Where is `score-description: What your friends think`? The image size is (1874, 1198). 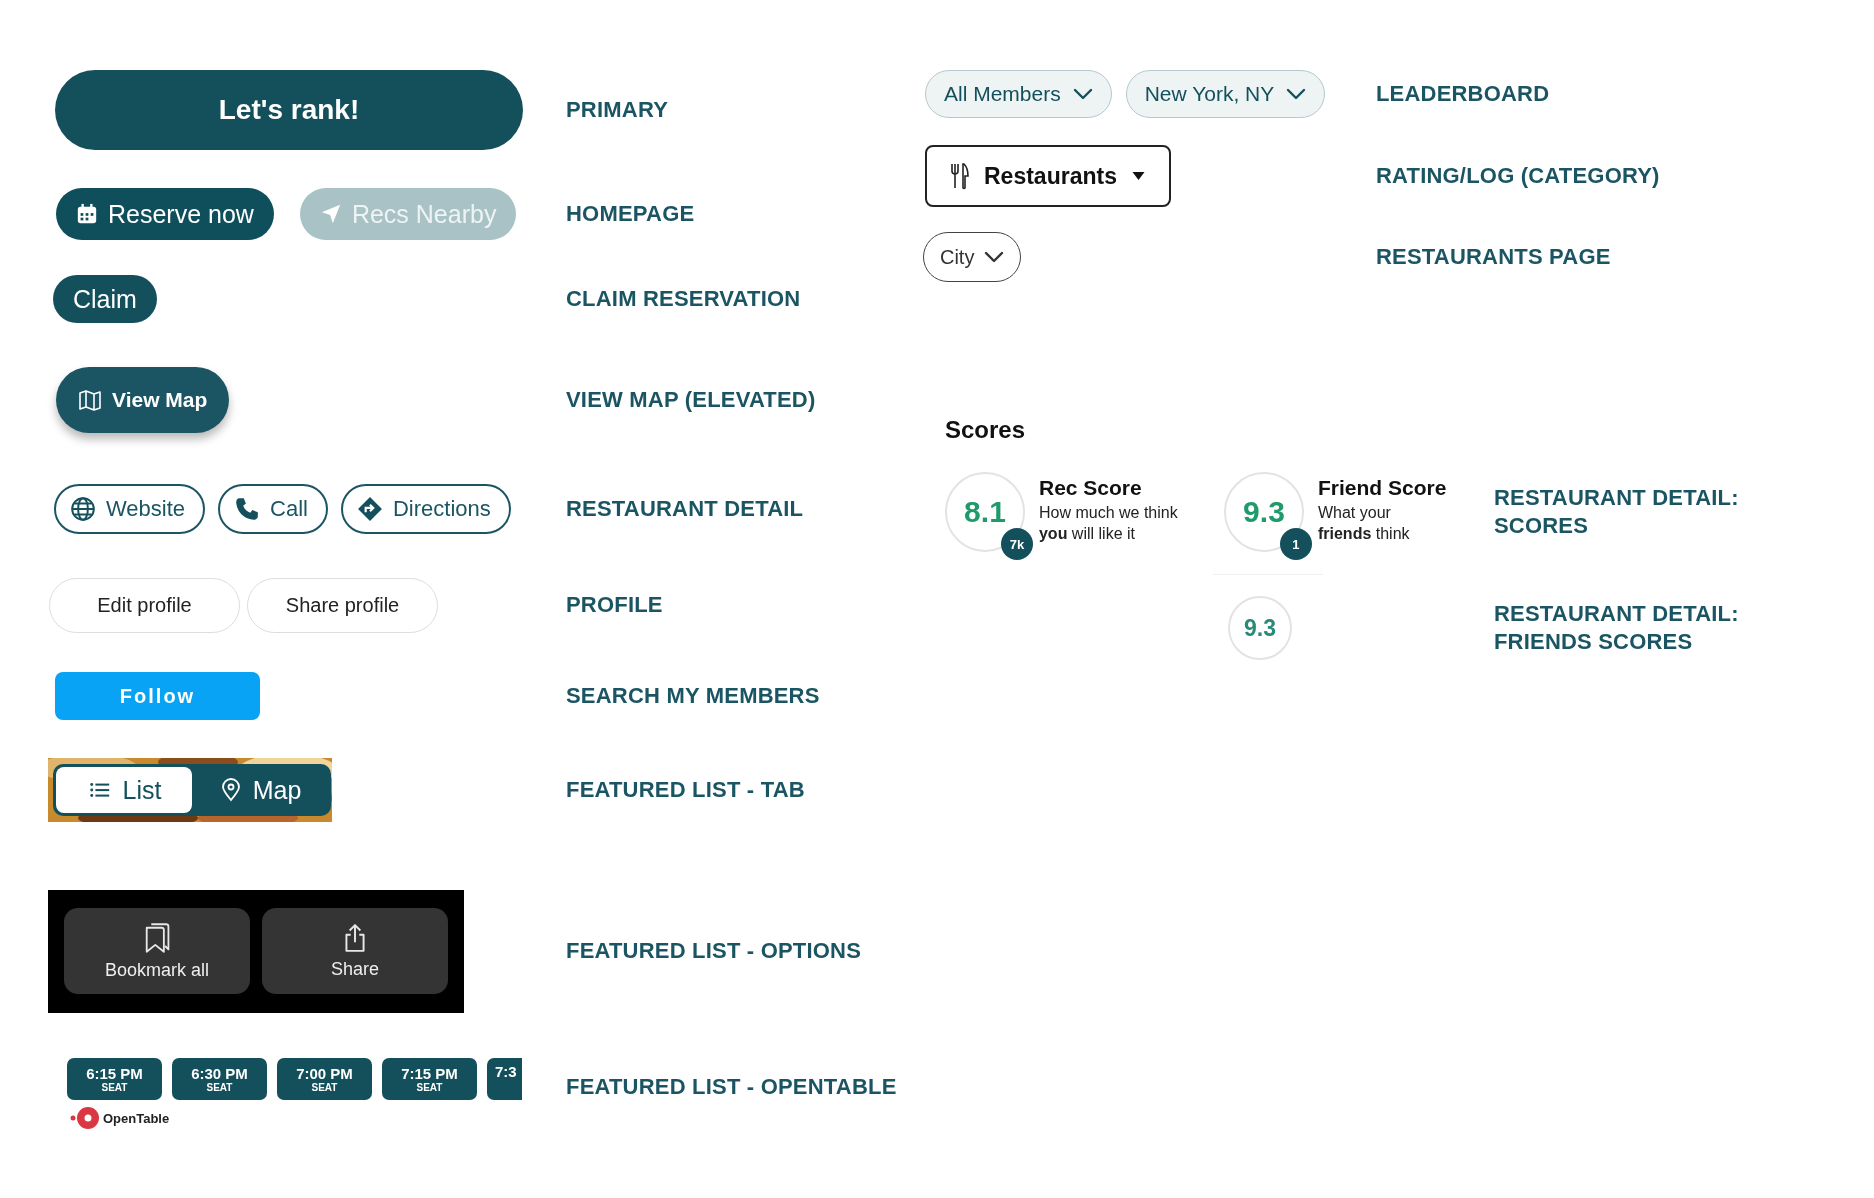
score-description: What your friends think is located at coordinates (1364, 523).